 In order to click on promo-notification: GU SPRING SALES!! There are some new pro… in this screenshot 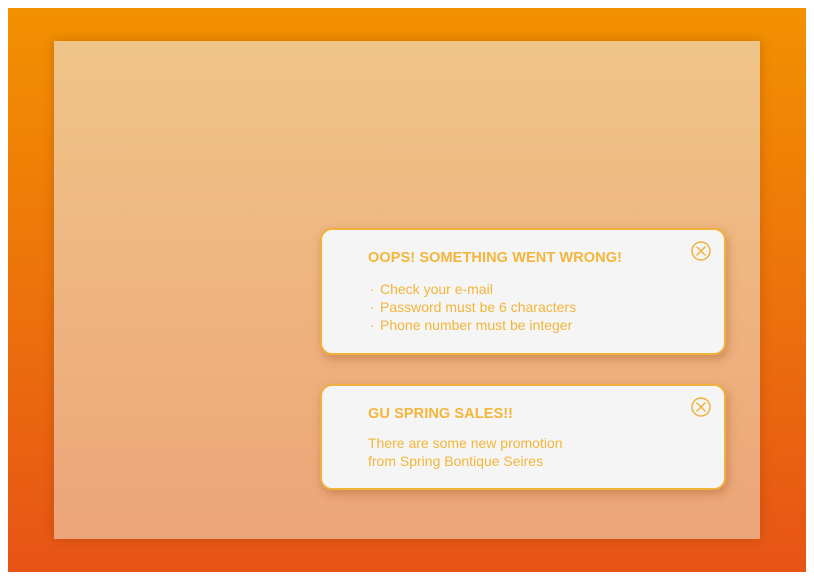, I will do `click(523, 437)`.